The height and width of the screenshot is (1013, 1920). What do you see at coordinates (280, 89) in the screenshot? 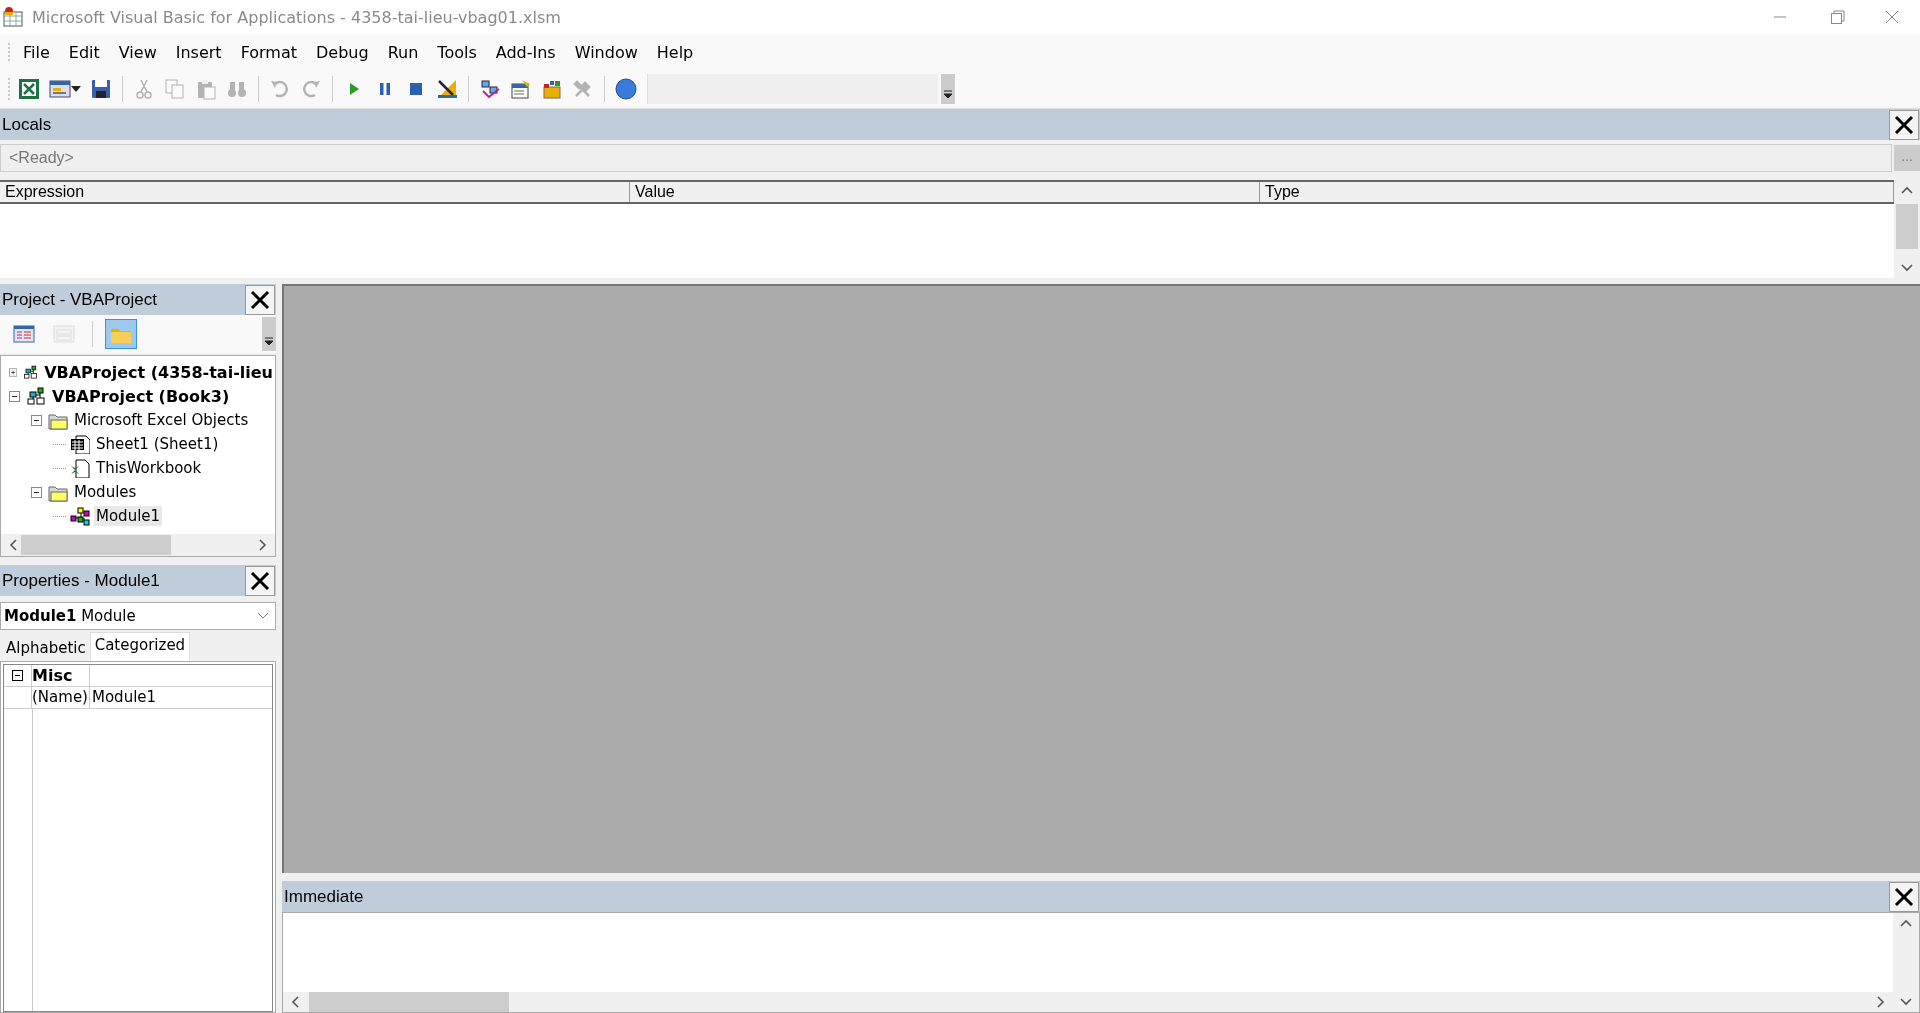
I see `undo-icon` at bounding box center [280, 89].